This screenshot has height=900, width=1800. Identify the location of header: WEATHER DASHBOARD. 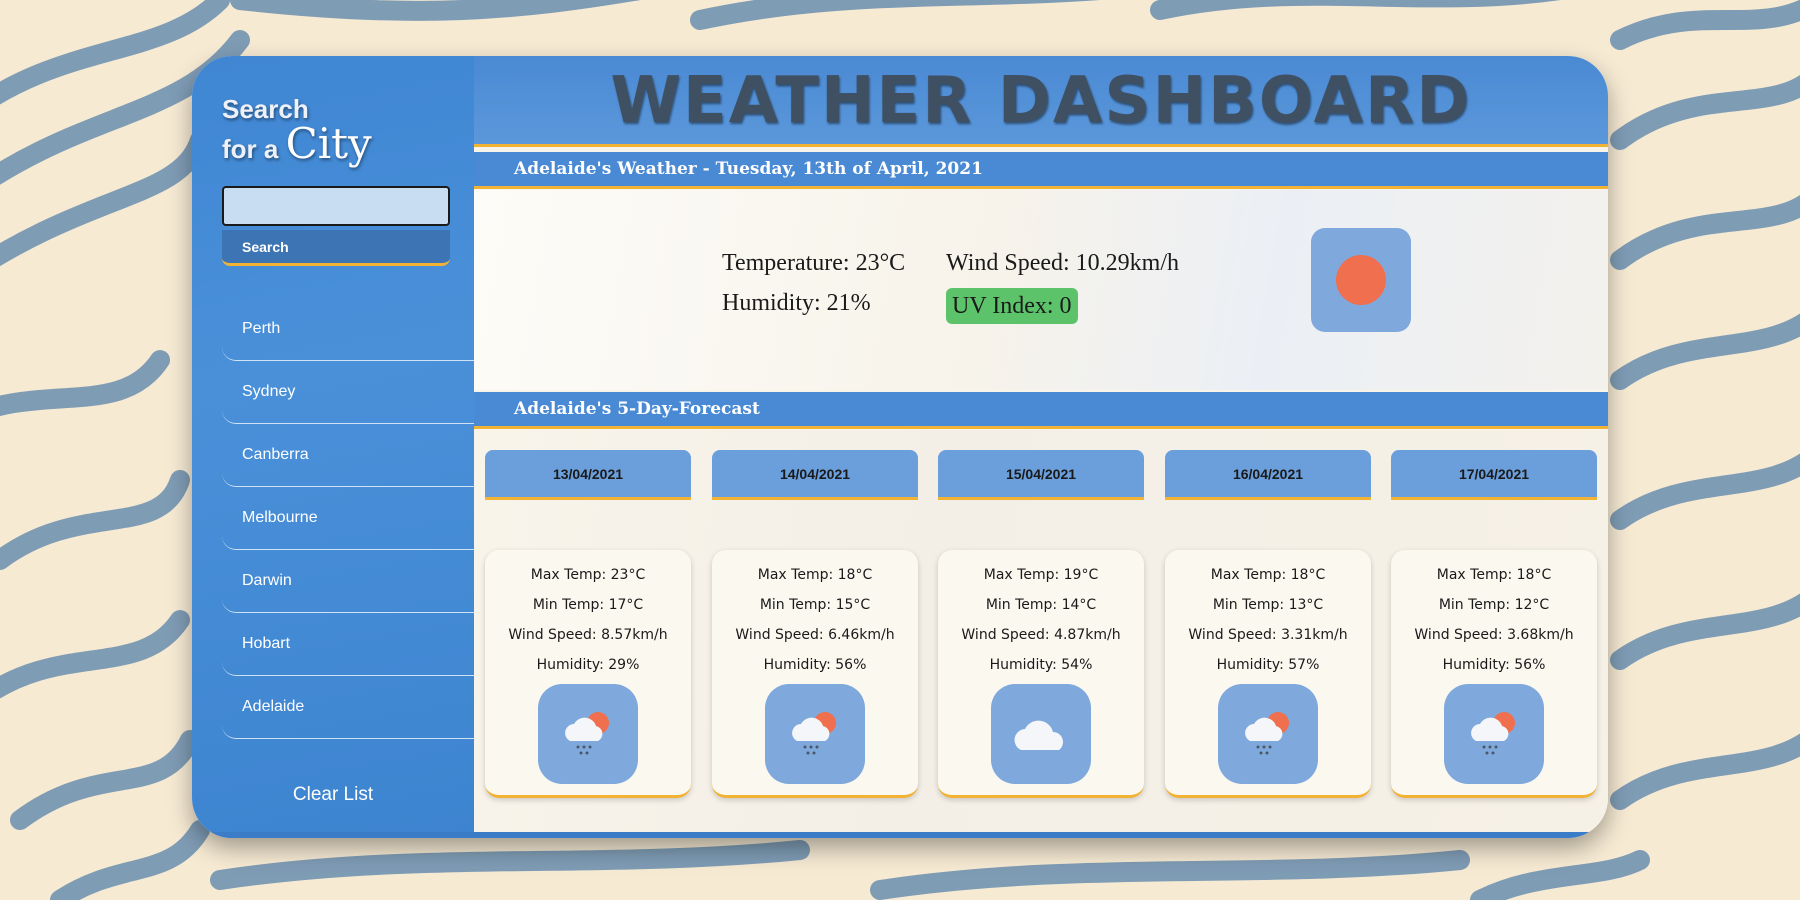
(1041, 100).